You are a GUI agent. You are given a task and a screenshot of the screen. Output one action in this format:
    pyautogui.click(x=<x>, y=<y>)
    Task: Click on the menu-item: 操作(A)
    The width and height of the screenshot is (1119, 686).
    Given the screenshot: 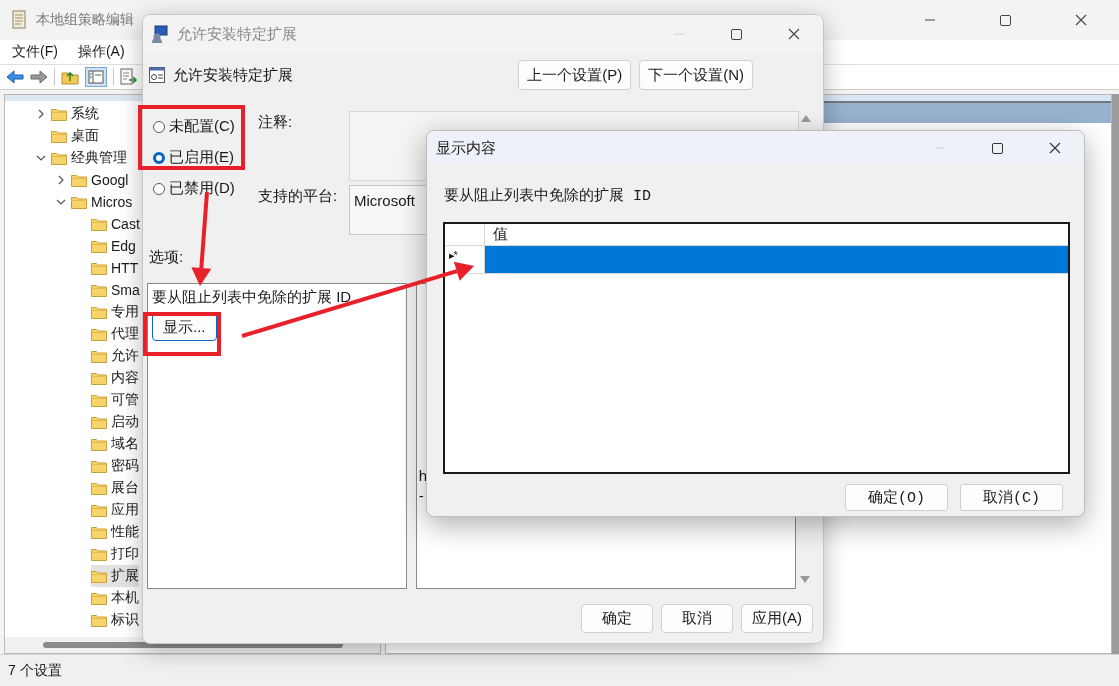 What is the action you would take?
    pyautogui.click(x=101, y=52)
    